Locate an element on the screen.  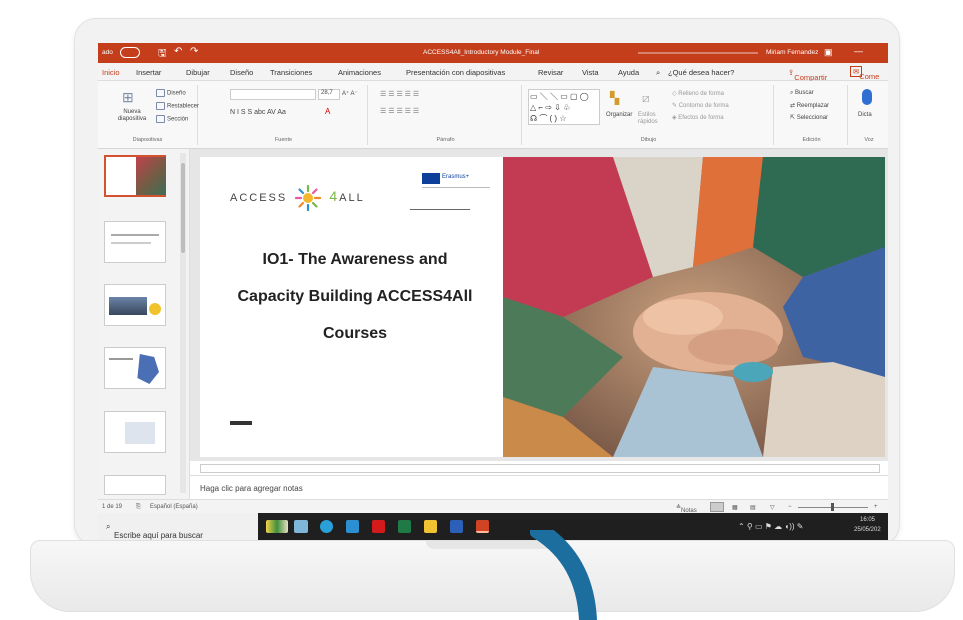
slide-counter: 1 de 19 is located at coordinates (112, 507).